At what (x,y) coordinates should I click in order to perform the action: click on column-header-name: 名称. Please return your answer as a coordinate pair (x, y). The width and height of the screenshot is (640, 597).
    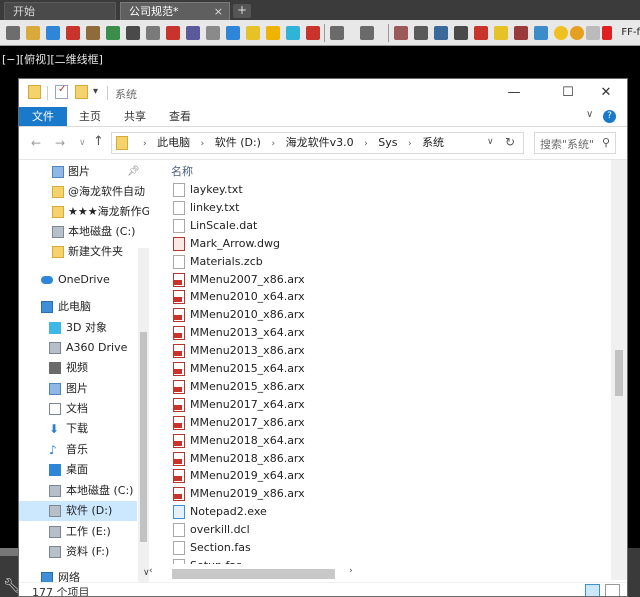
    Looking at the image, I should click on (182, 171).